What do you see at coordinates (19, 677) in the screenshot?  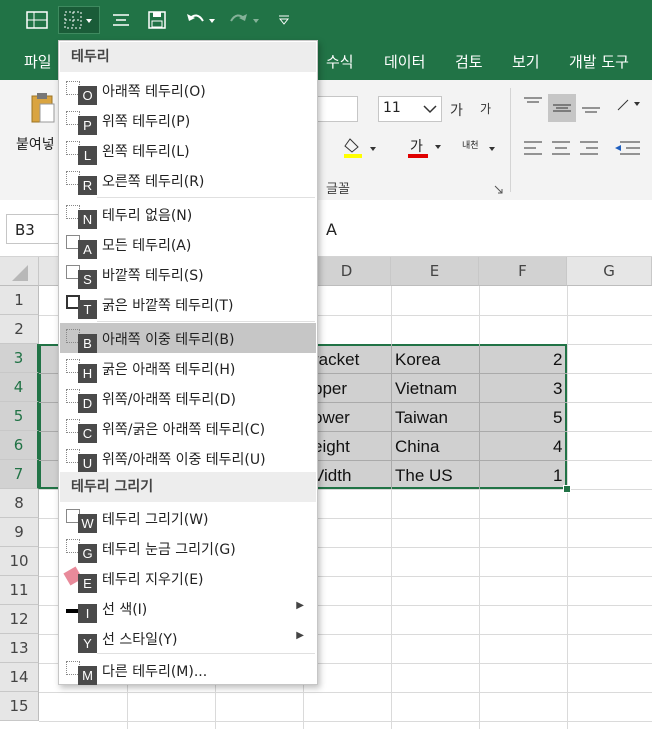 I see `row-header: 14` at bounding box center [19, 677].